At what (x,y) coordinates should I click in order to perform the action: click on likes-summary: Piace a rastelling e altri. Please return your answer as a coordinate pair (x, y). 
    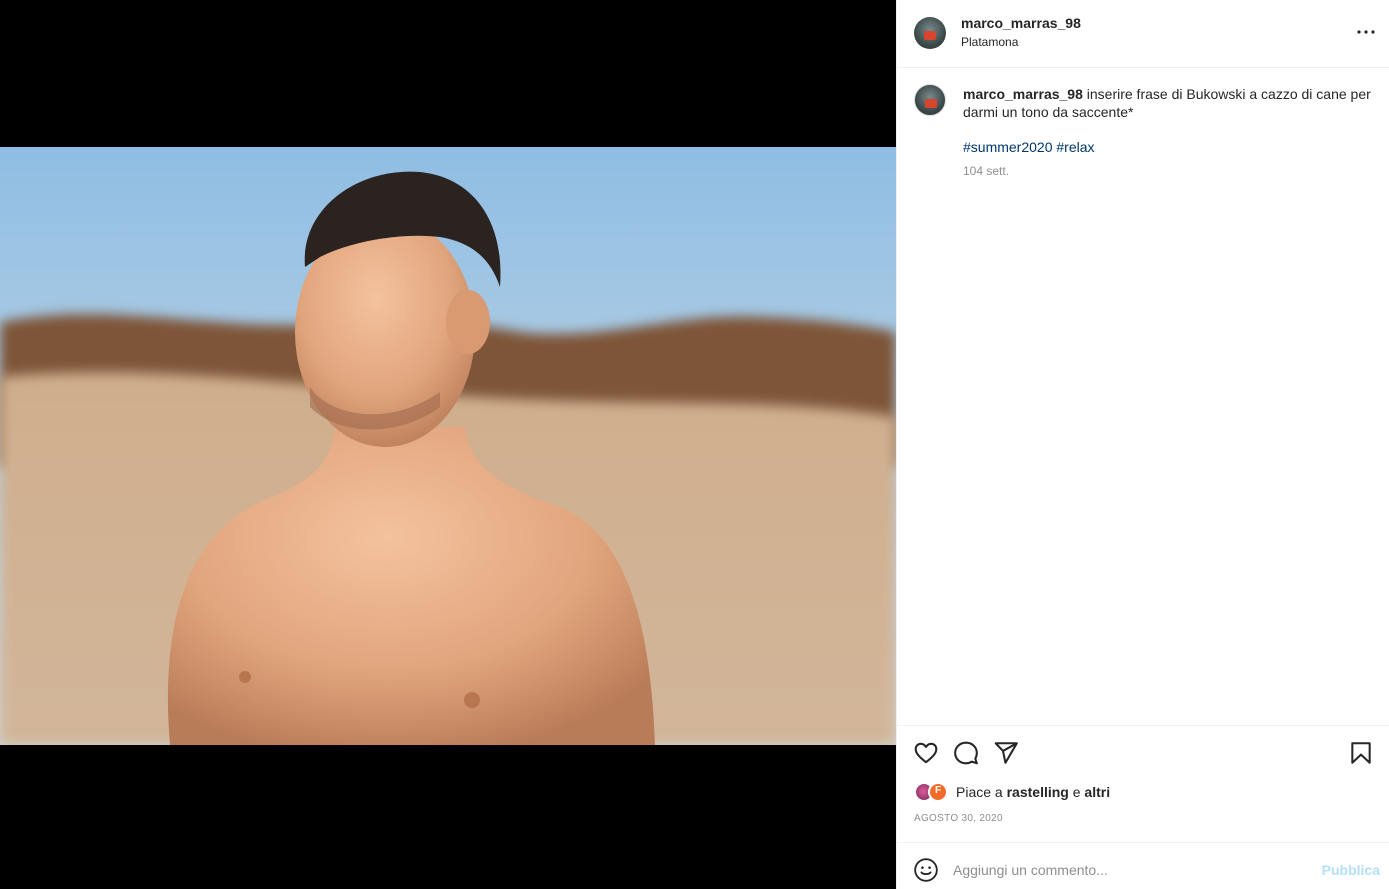
    Looking at the image, I should click on (1012, 792).